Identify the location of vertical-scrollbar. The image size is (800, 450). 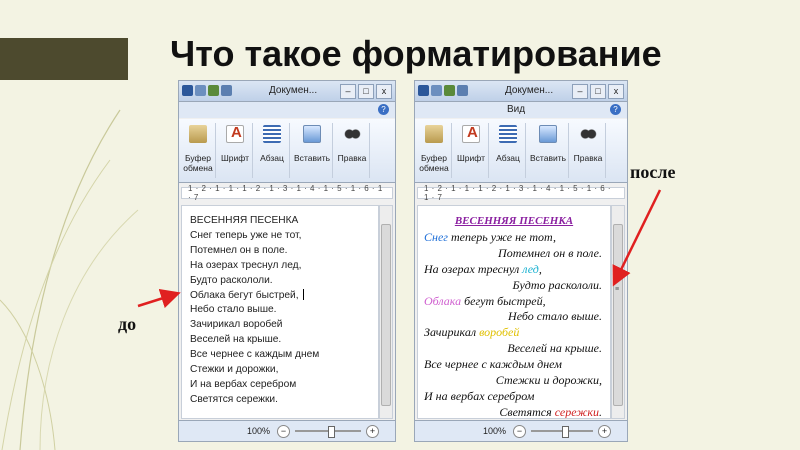
(386, 312).